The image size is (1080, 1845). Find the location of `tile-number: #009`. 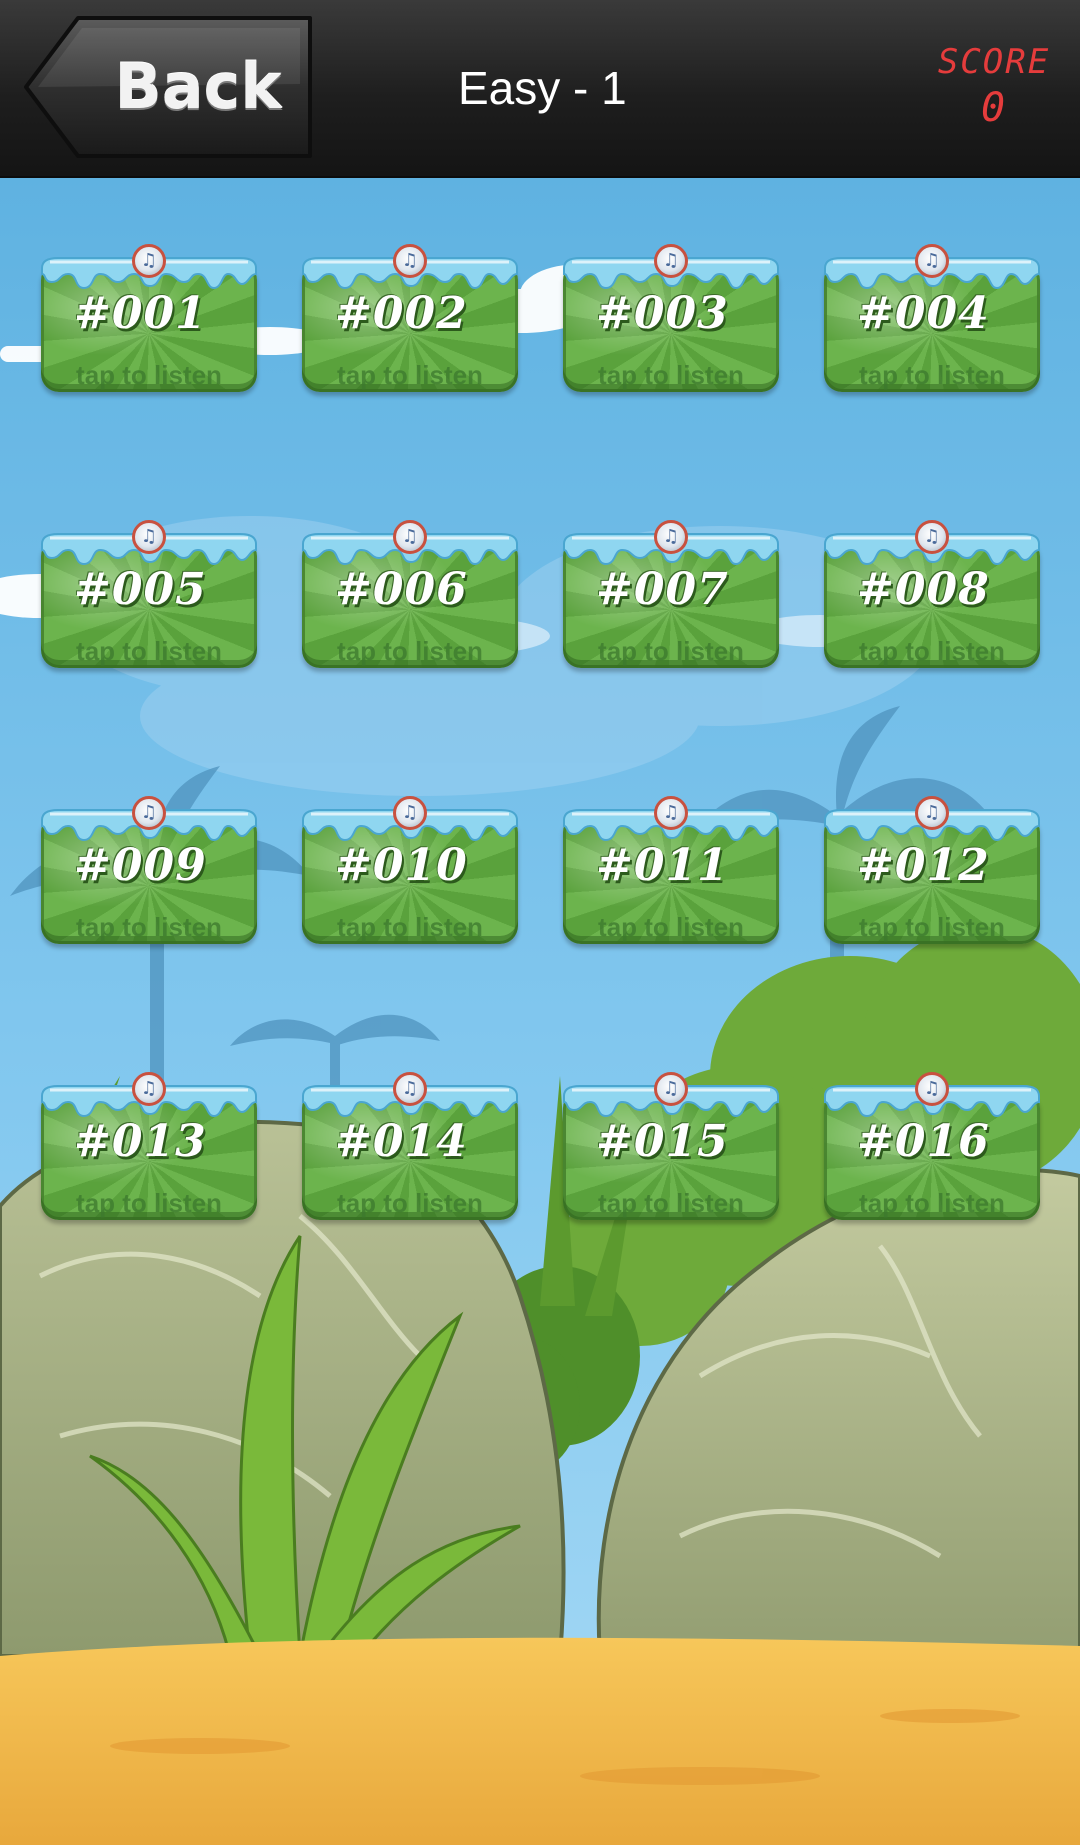

tile-number: #009 is located at coordinates (140, 865).